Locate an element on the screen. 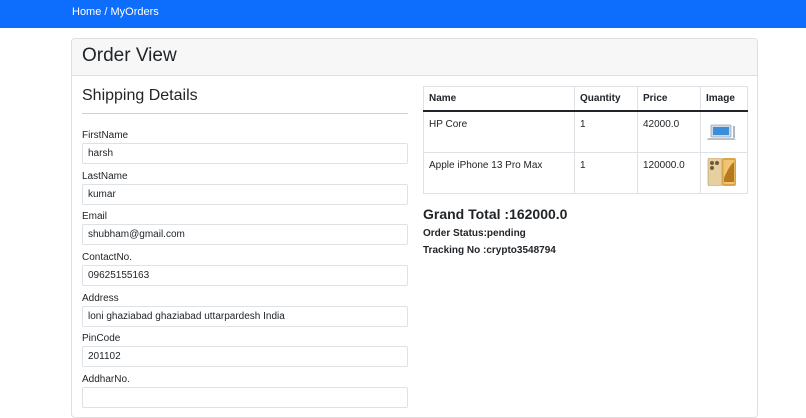 The image size is (806, 418). aadhar-label: AddharNo. is located at coordinates (106, 379).